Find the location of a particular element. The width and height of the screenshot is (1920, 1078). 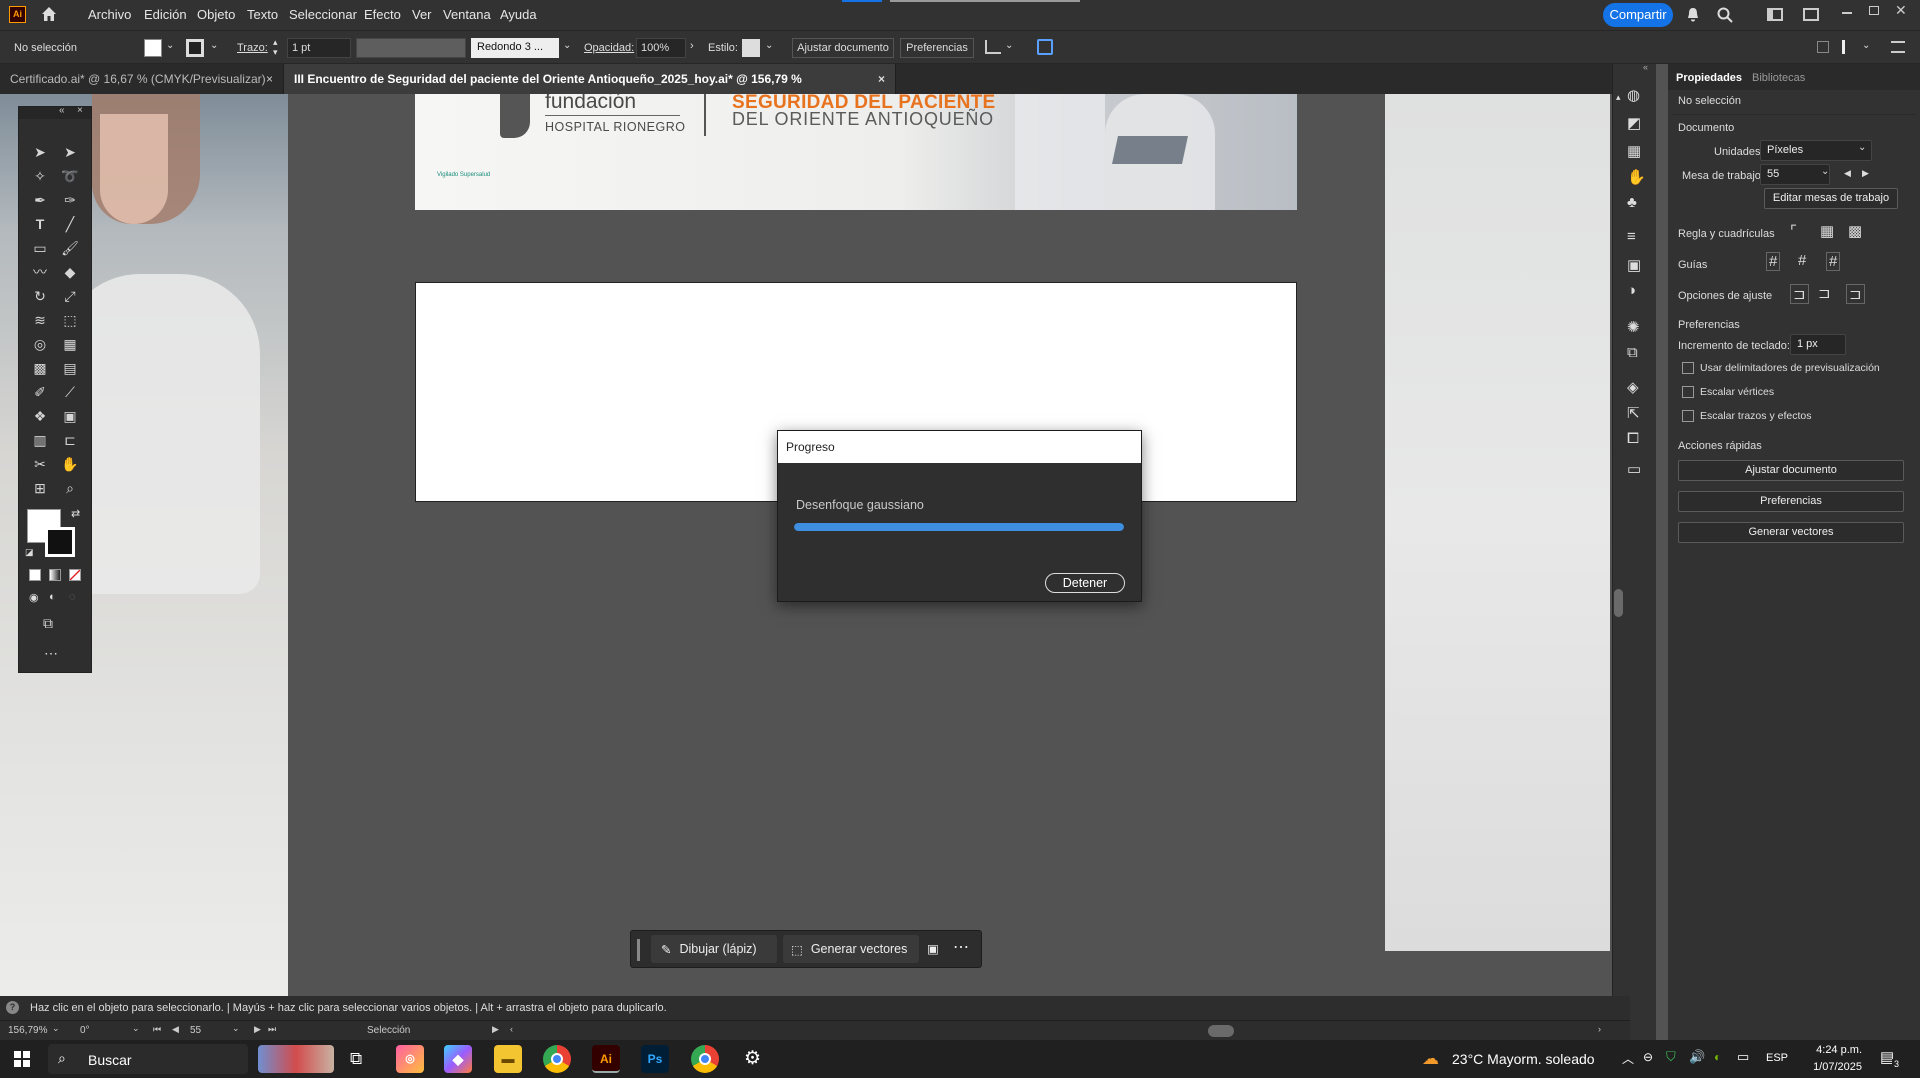

mesh-icon: ▩ is located at coordinates (40, 368).